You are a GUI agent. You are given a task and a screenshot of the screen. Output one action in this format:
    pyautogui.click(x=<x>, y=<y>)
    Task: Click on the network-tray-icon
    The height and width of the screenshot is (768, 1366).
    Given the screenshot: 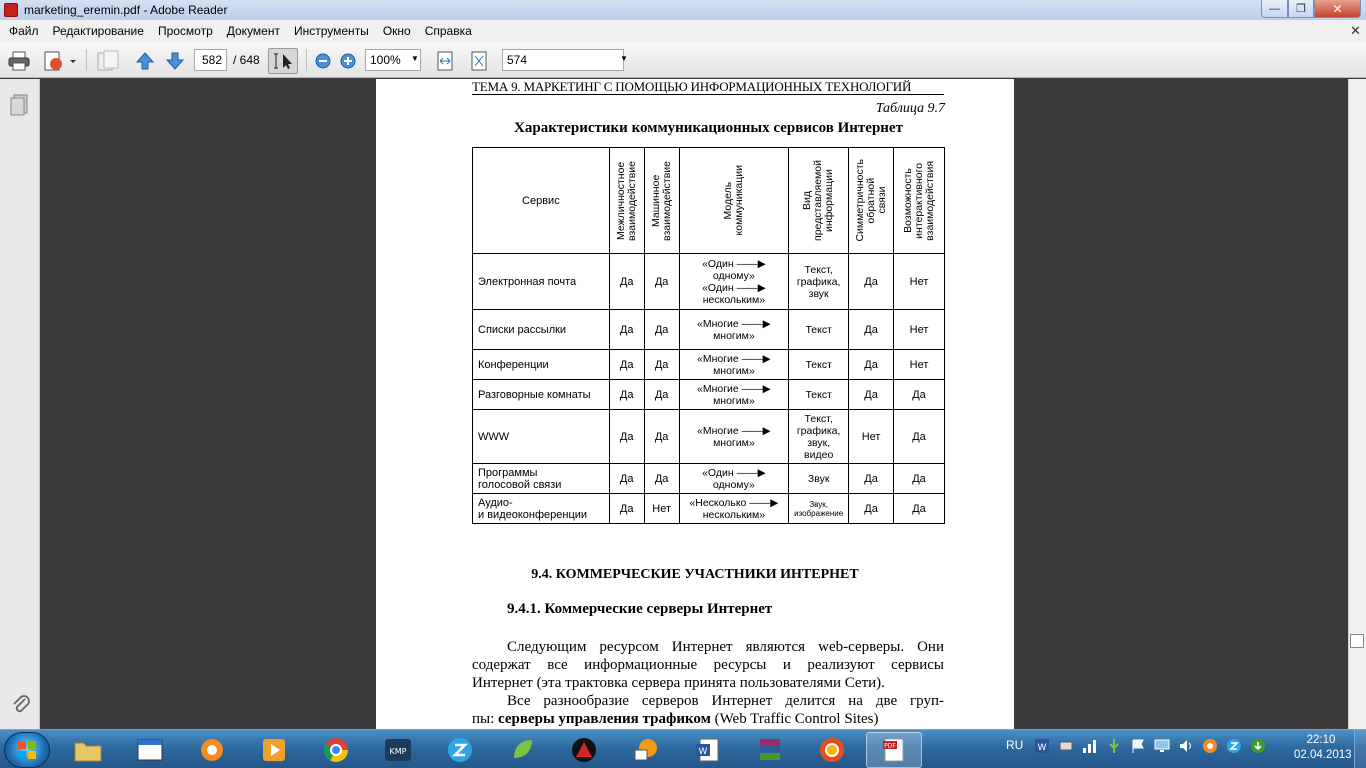 What is the action you would take?
    pyautogui.click(x=1090, y=746)
    